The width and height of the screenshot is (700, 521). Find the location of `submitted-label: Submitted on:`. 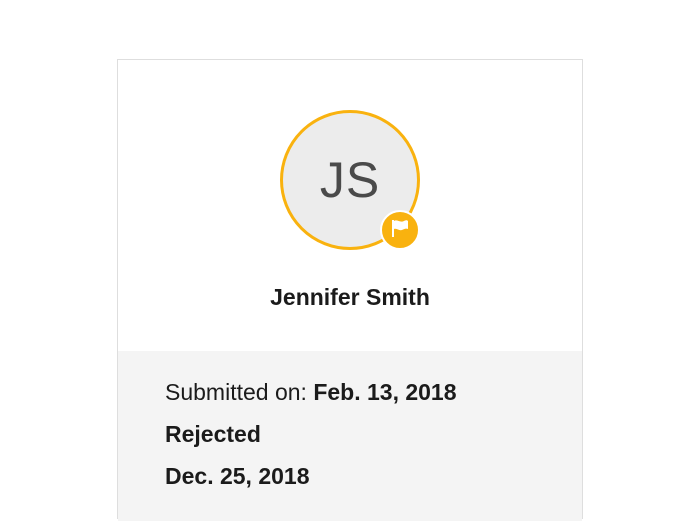

submitted-label: Submitted on: is located at coordinates (236, 392).